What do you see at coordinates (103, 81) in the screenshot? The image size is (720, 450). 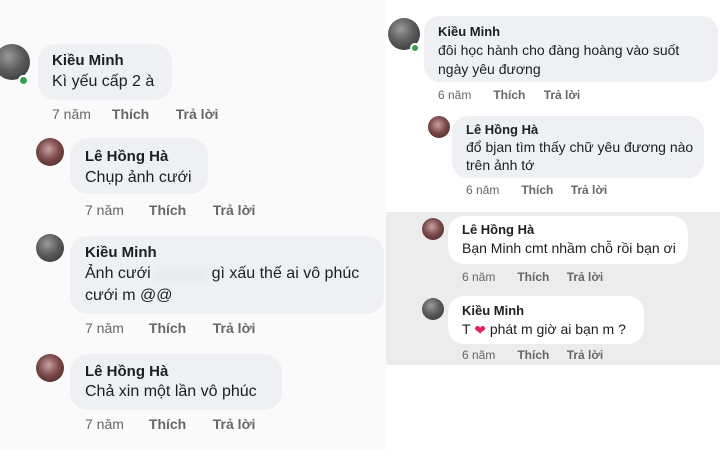 I see `comment-text: Kì yếu cấp 2 à` at bounding box center [103, 81].